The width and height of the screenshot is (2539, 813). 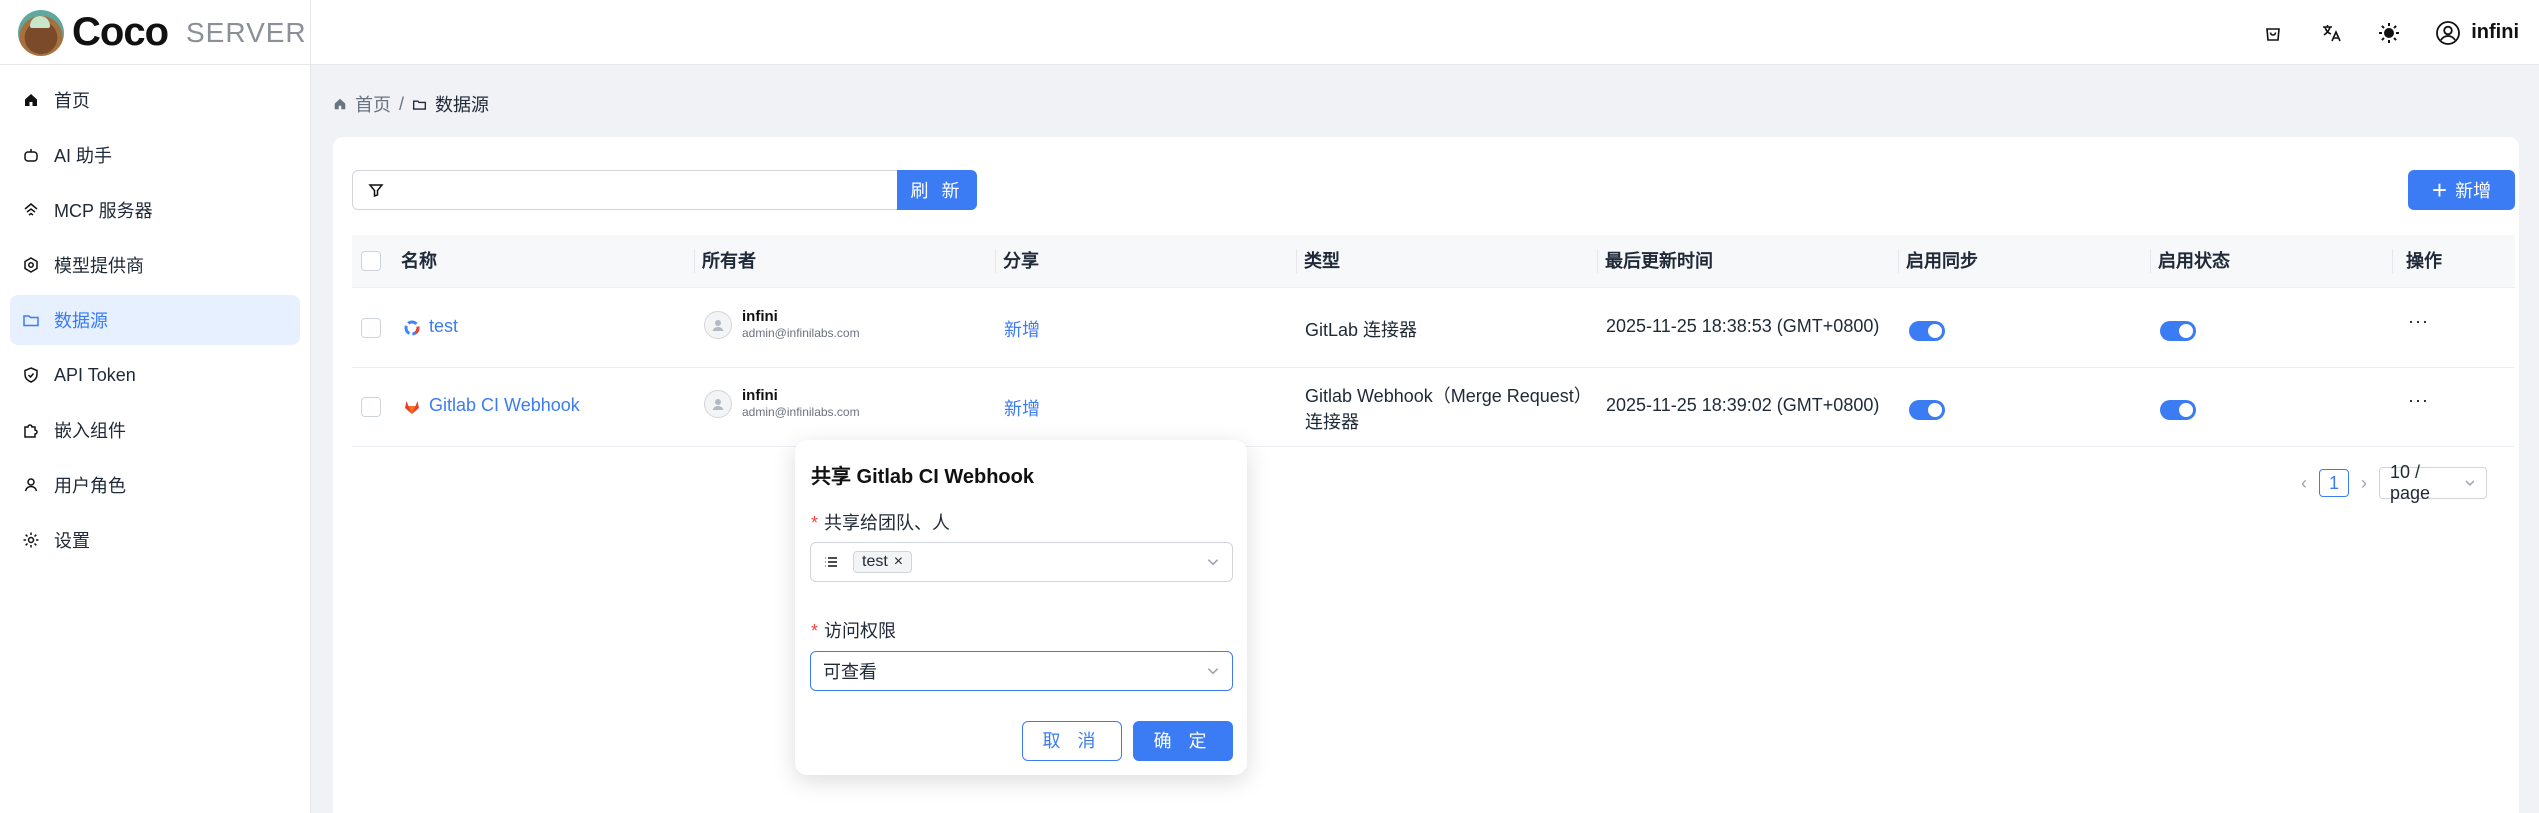 What do you see at coordinates (922, 477) in the screenshot?
I see `popover-title: 共享 Gitlab CI Webhook` at bounding box center [922, 477].